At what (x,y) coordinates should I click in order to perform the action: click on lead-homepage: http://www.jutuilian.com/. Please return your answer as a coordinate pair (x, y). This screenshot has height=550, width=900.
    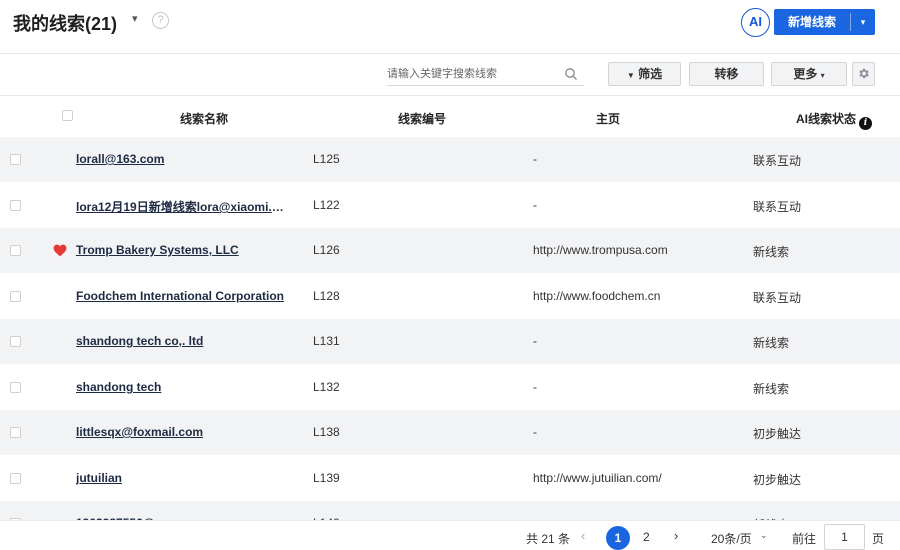
    Looking at the image, I should click on (597, 478).